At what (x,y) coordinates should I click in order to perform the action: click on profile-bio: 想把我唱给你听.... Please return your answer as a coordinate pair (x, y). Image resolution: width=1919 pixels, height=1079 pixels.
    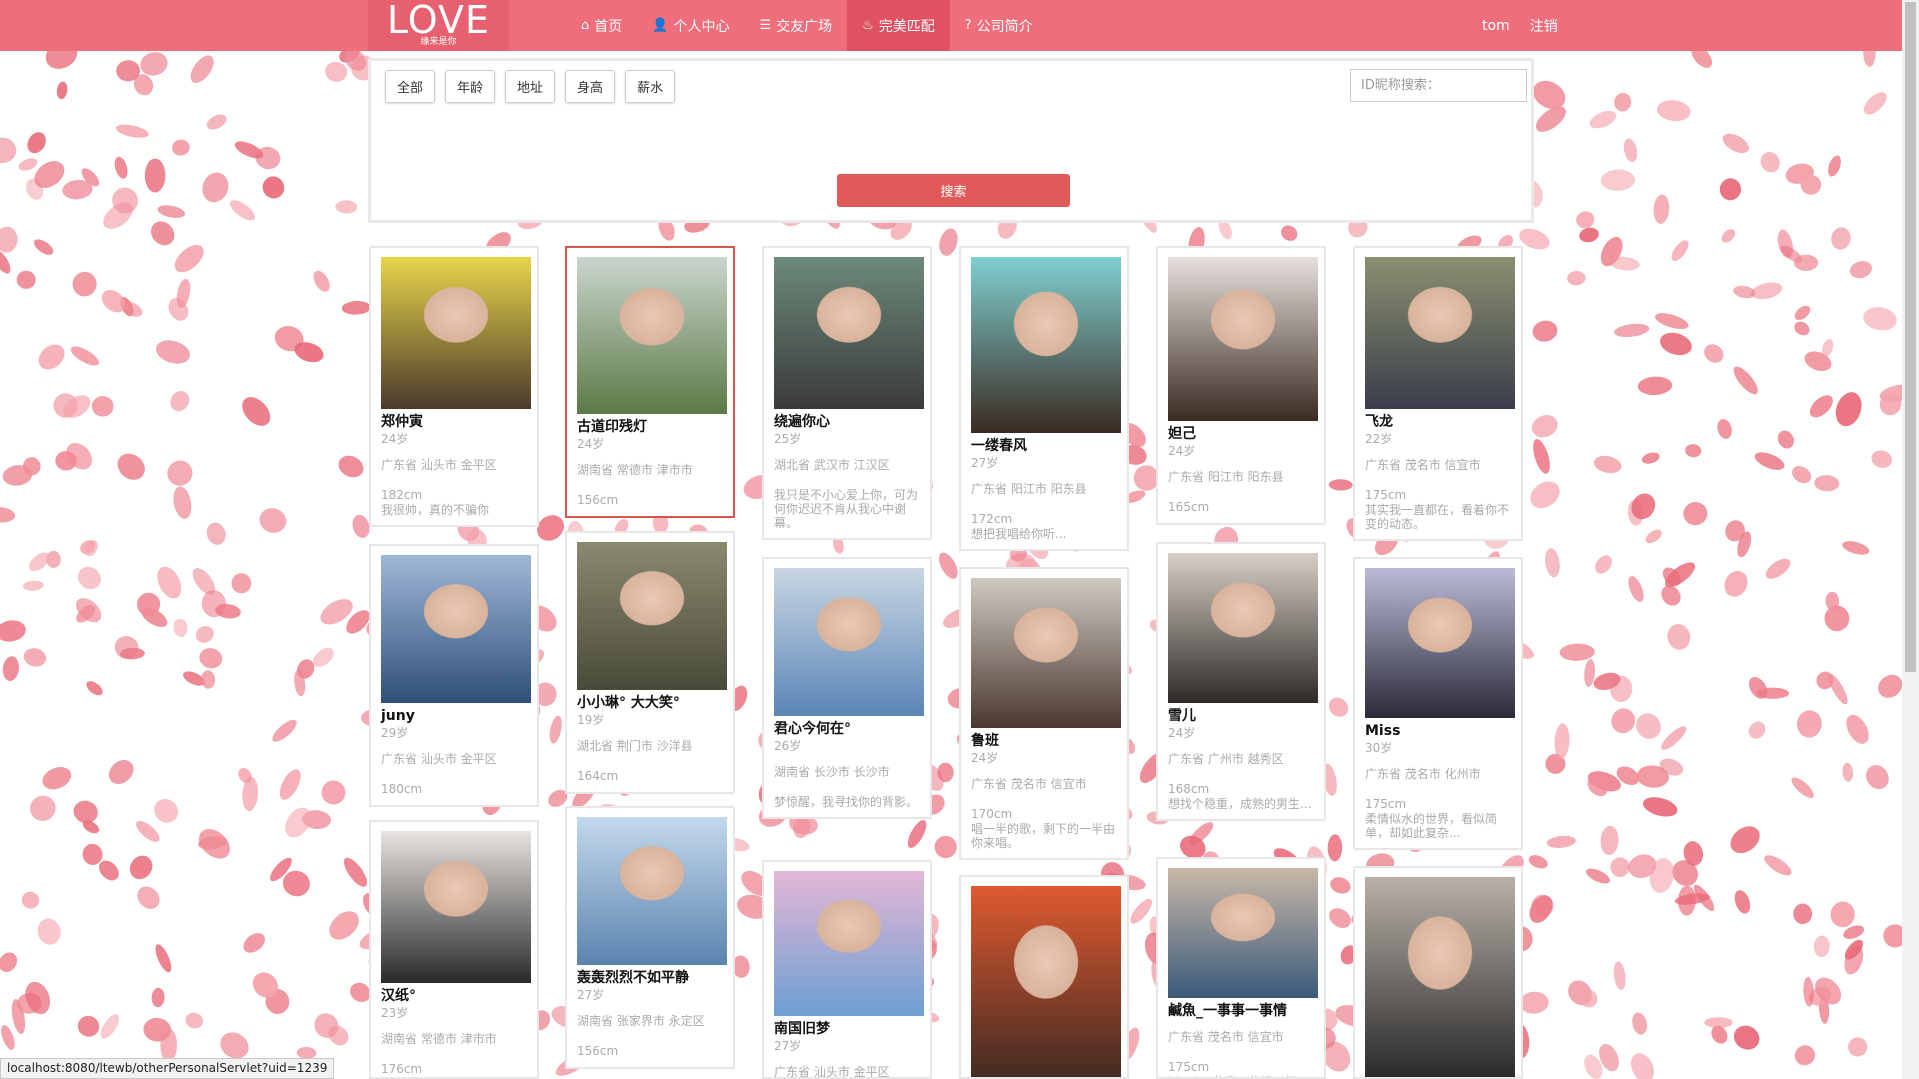
    Looking at the image, I should click on (1019, 534).